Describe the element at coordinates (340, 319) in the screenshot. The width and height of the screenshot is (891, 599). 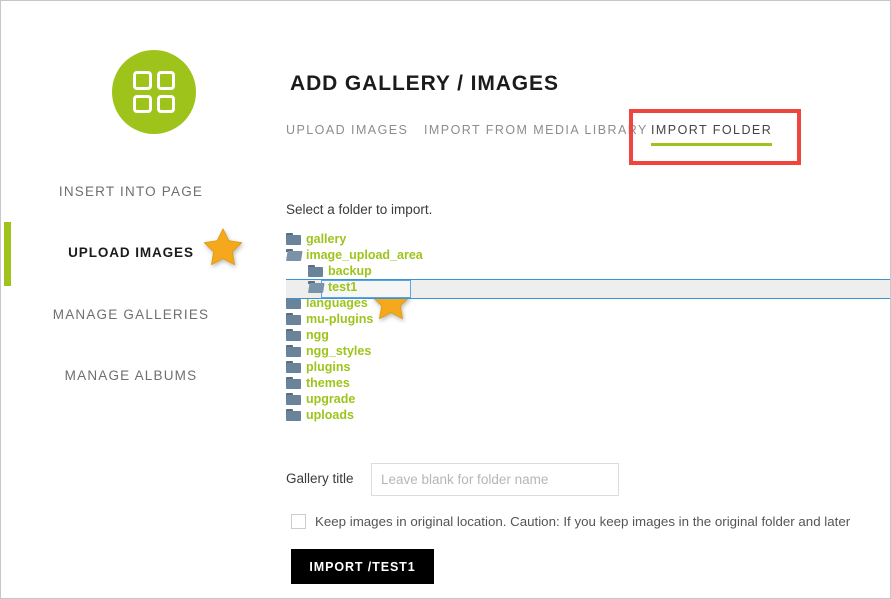
I see `tree-item-label: mu-plugins` at that location.